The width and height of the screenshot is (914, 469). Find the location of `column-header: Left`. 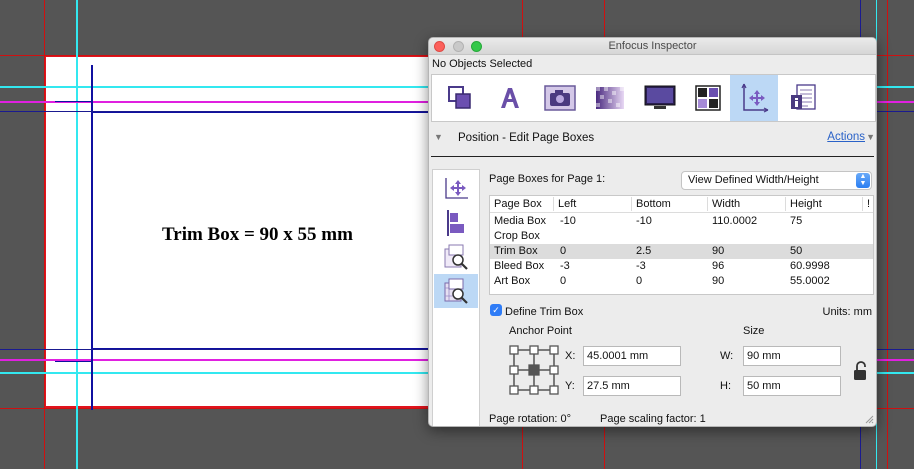

column-header: Left is located at coordinates (567, 204).